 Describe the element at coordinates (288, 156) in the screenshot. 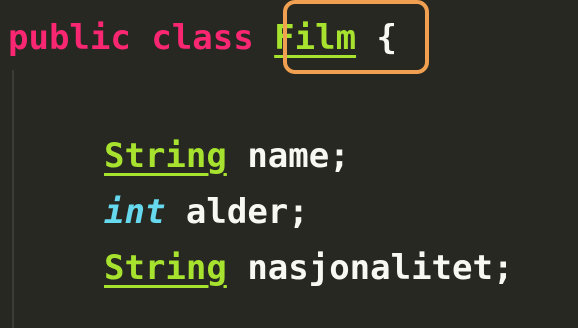

I see `field-name: name` at that location.